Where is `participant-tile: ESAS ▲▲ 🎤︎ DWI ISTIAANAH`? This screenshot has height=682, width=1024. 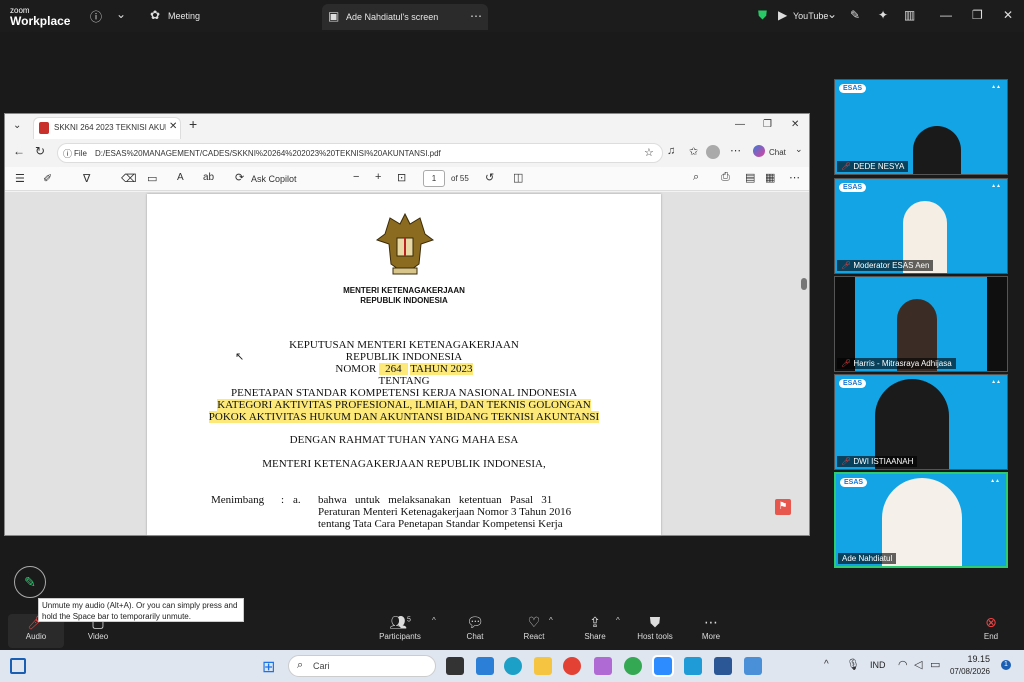 participant-tile: ESAS ▲▲ 🎤︎ DWI ISTIAANAH is located at coordinates (921, 422).